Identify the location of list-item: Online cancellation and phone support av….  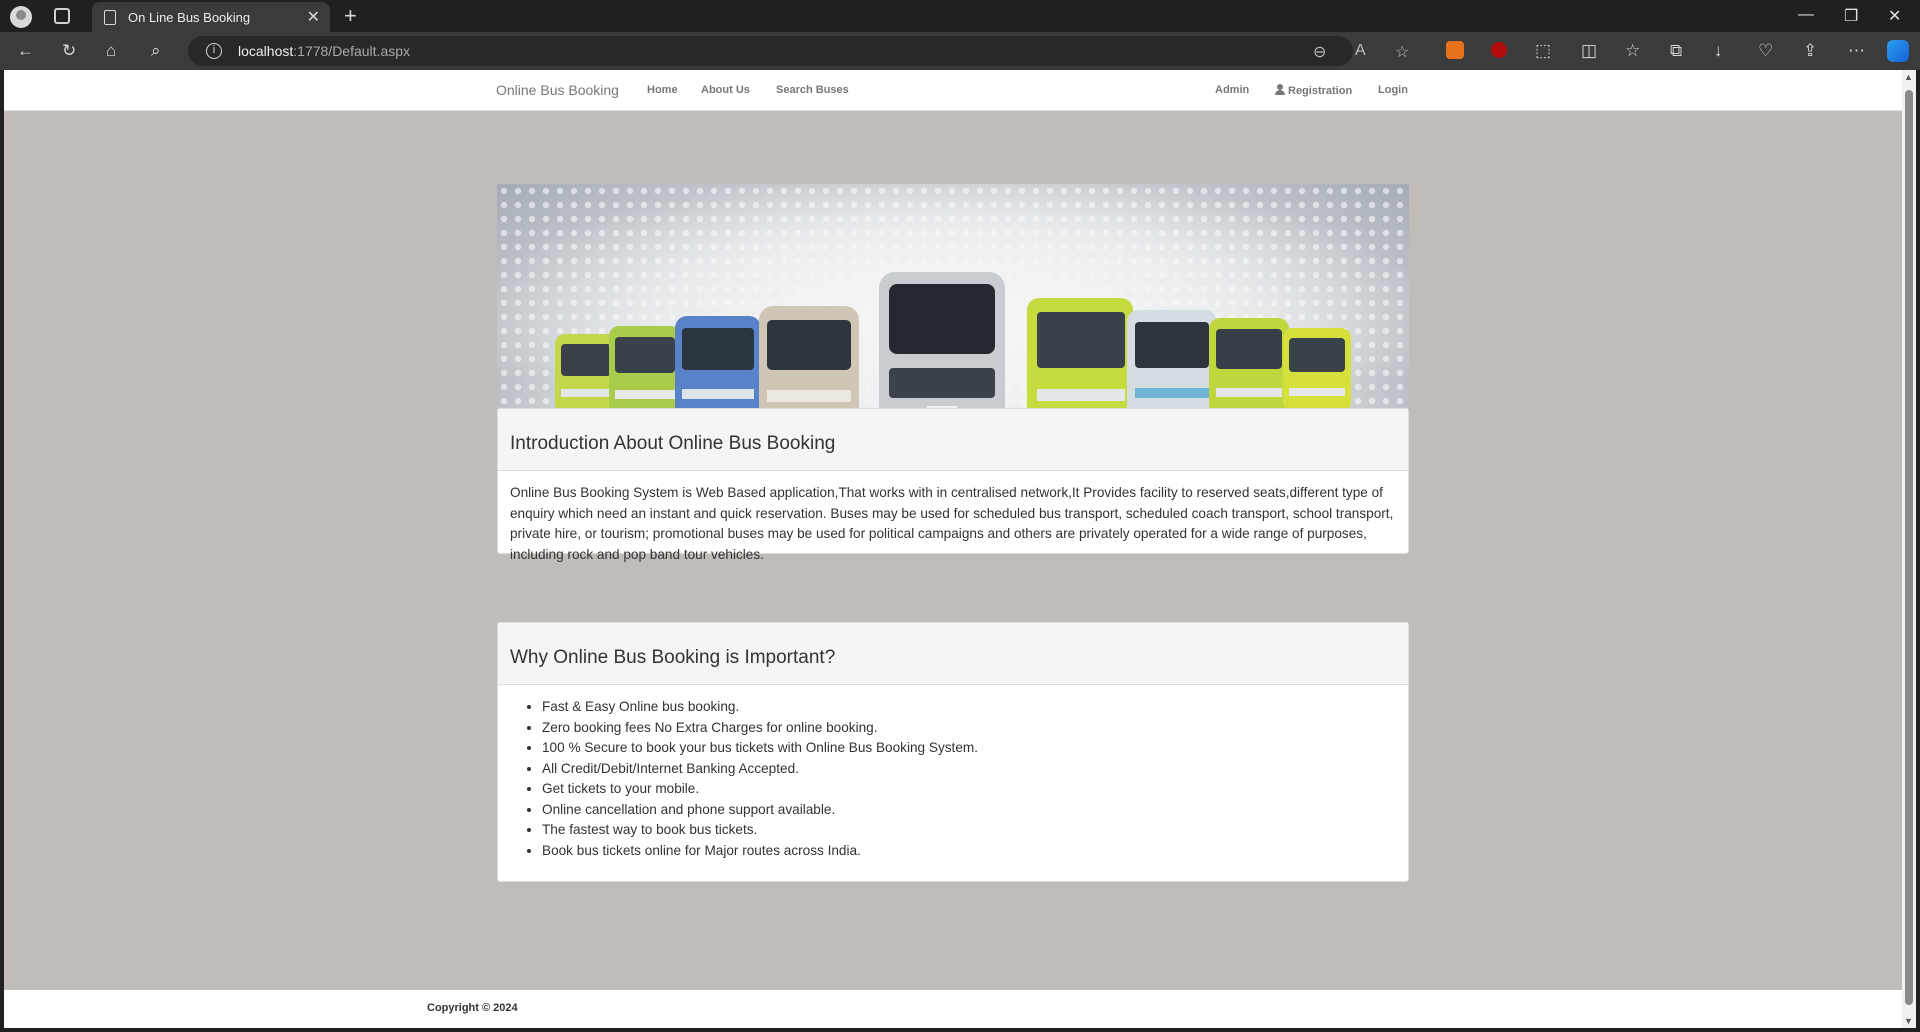
(969, 810).